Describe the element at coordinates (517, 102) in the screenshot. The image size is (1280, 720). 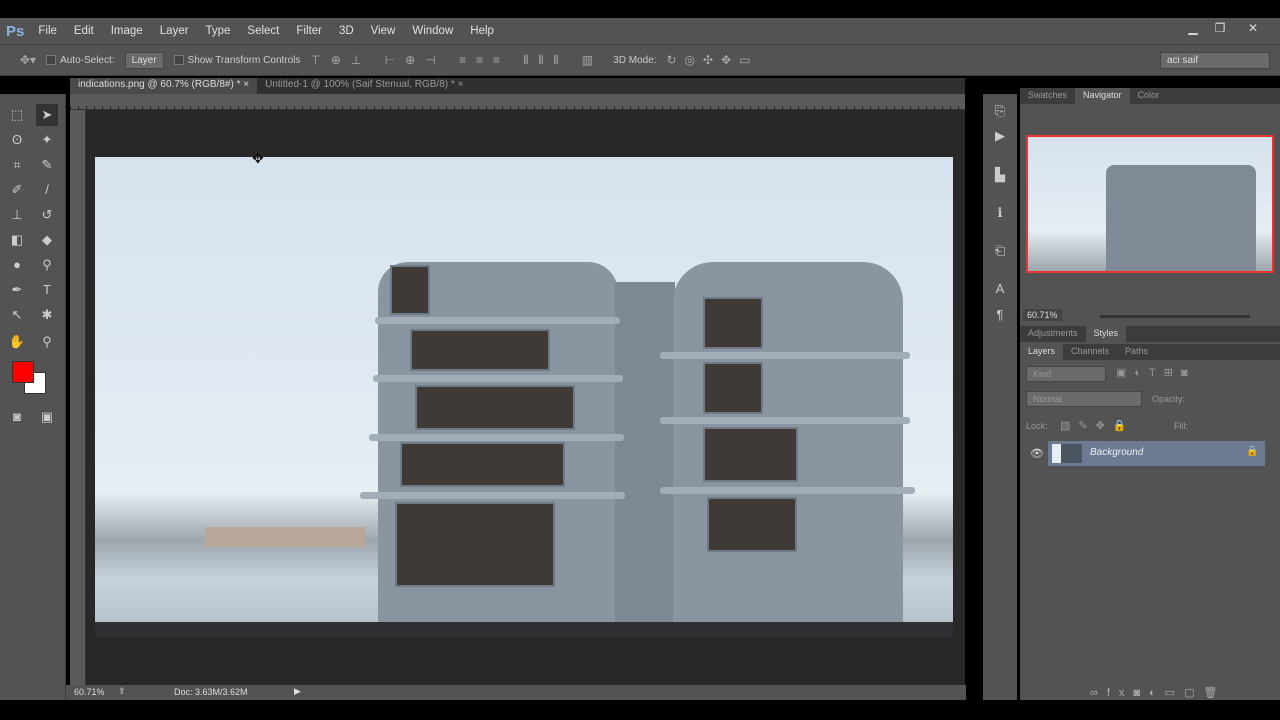
I see `horizontal-ruler` at that location.